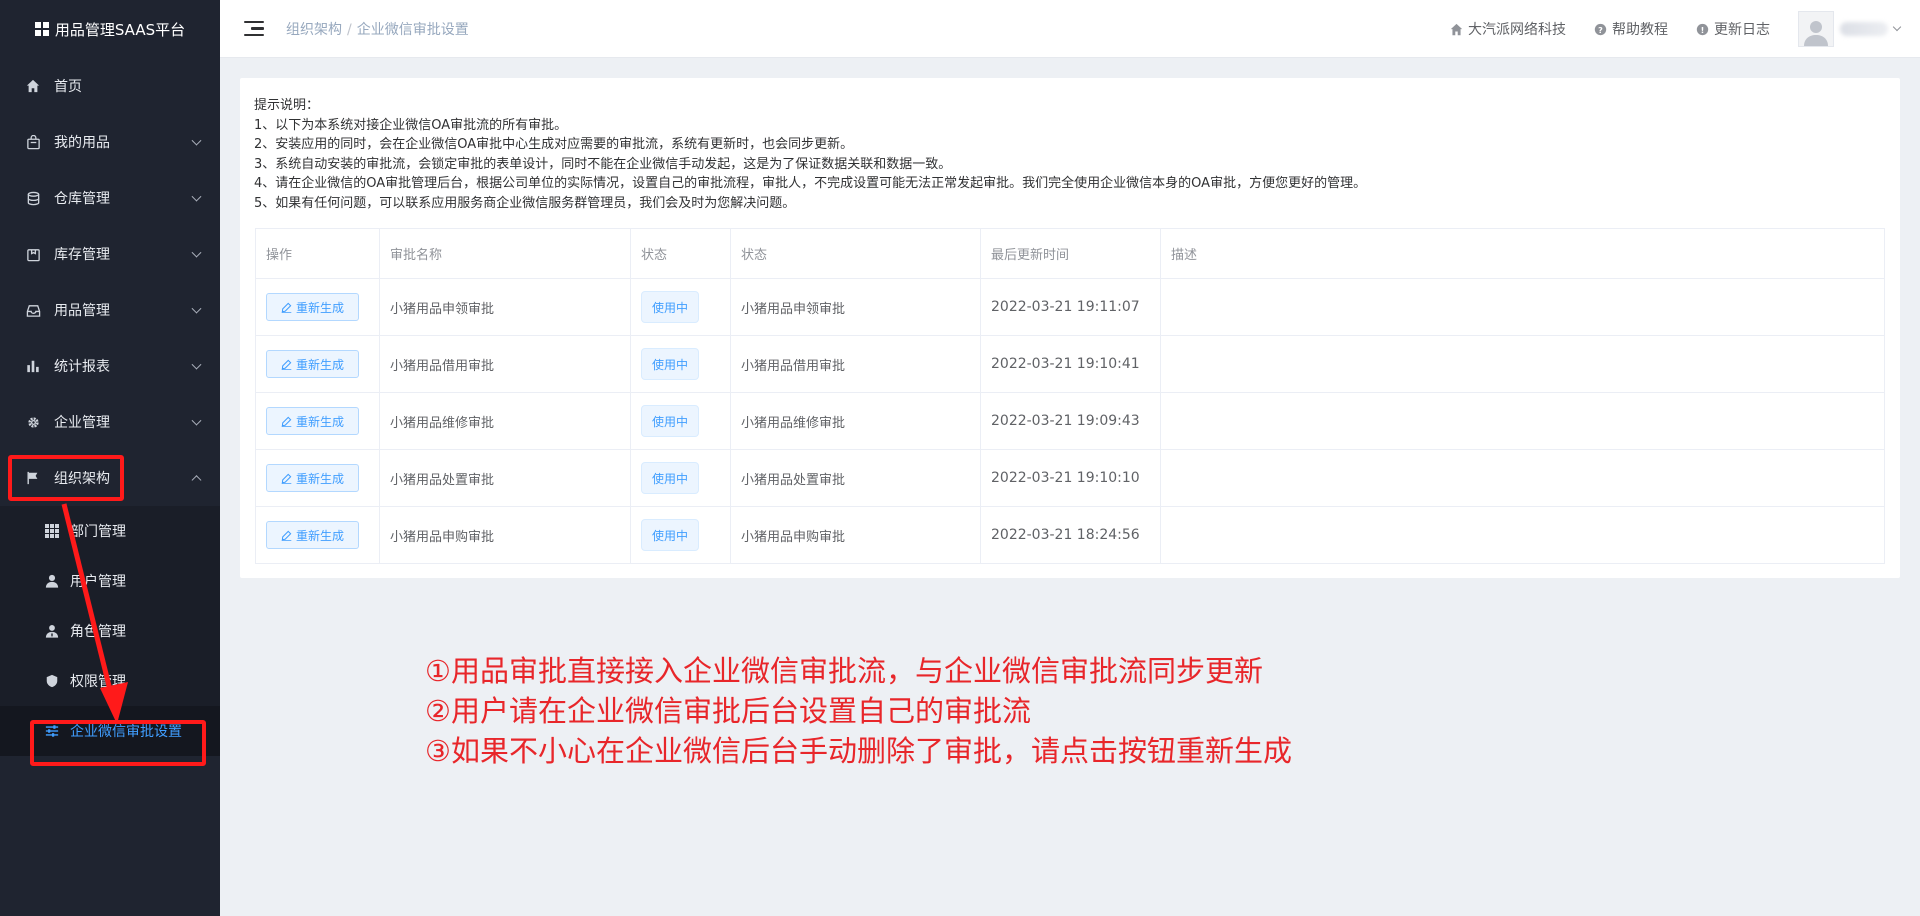 This screenshot has width=1920, height=916. What do you see at coordinates (33, 310) in the screenshot?
I see `inbox-icon` at bounding box center [33, 310].